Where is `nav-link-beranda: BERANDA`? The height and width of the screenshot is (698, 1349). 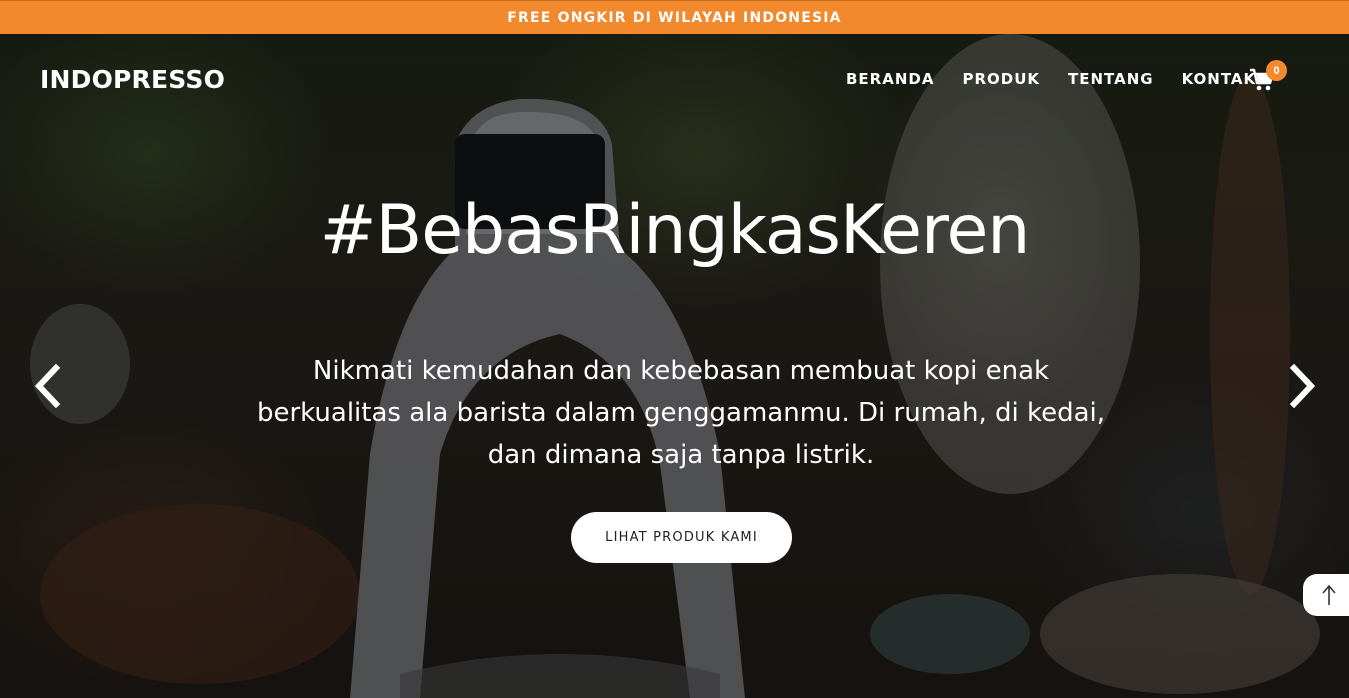
nav-link-beranda: BERANDA is located at coordinates (890, 79).